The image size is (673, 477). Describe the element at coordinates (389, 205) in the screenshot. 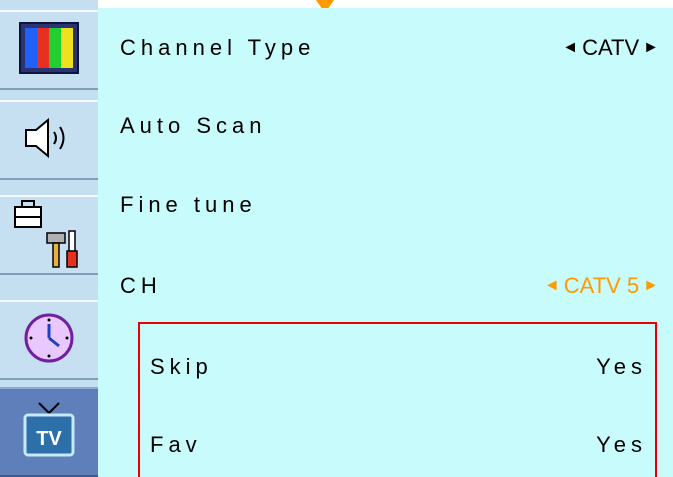

I see `menu-row-fine-tune: Fine tune` at that location.